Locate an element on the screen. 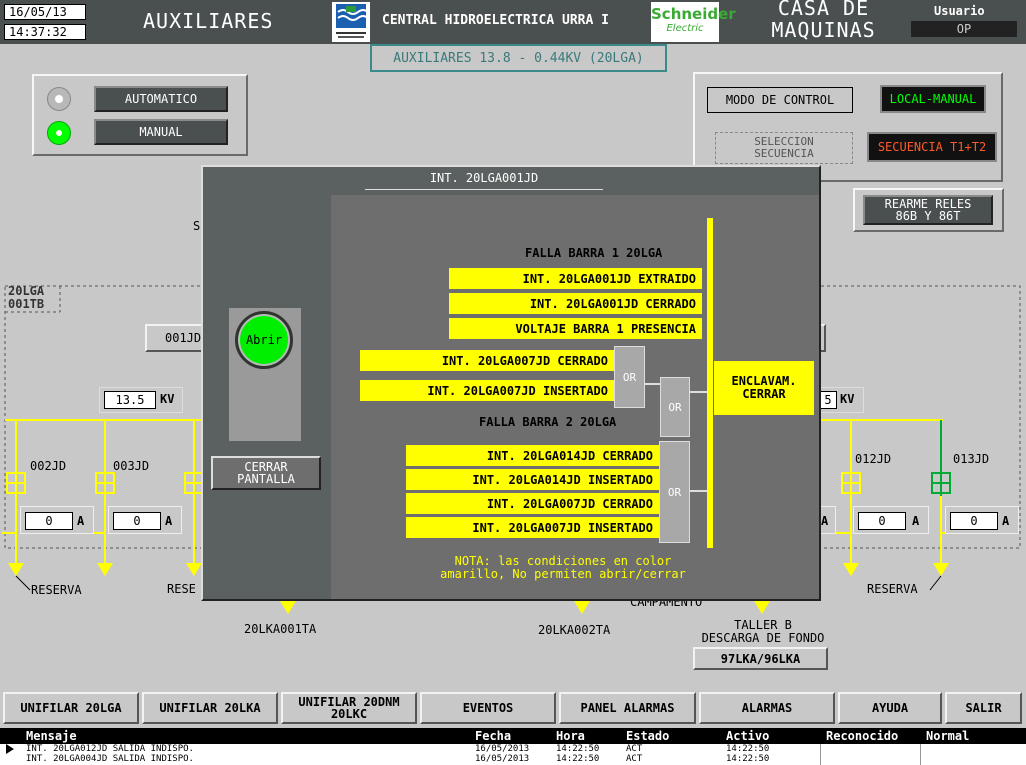  abrir-button: Abrir is located at coordinates (264, 340).